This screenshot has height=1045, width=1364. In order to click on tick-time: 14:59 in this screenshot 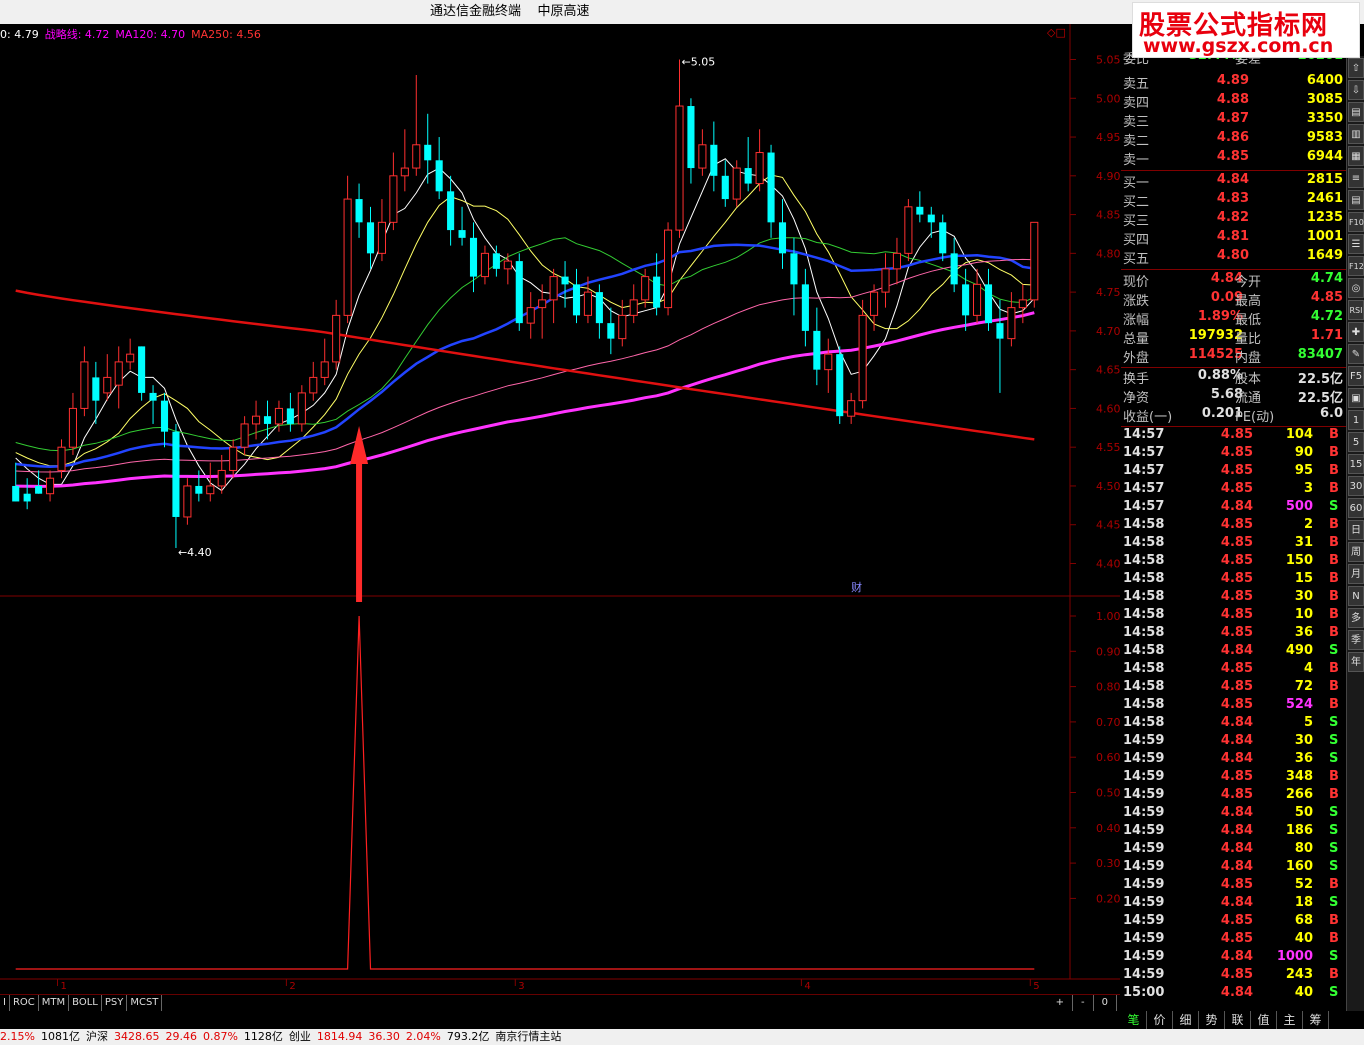, I will do `click(1144, 956)`.